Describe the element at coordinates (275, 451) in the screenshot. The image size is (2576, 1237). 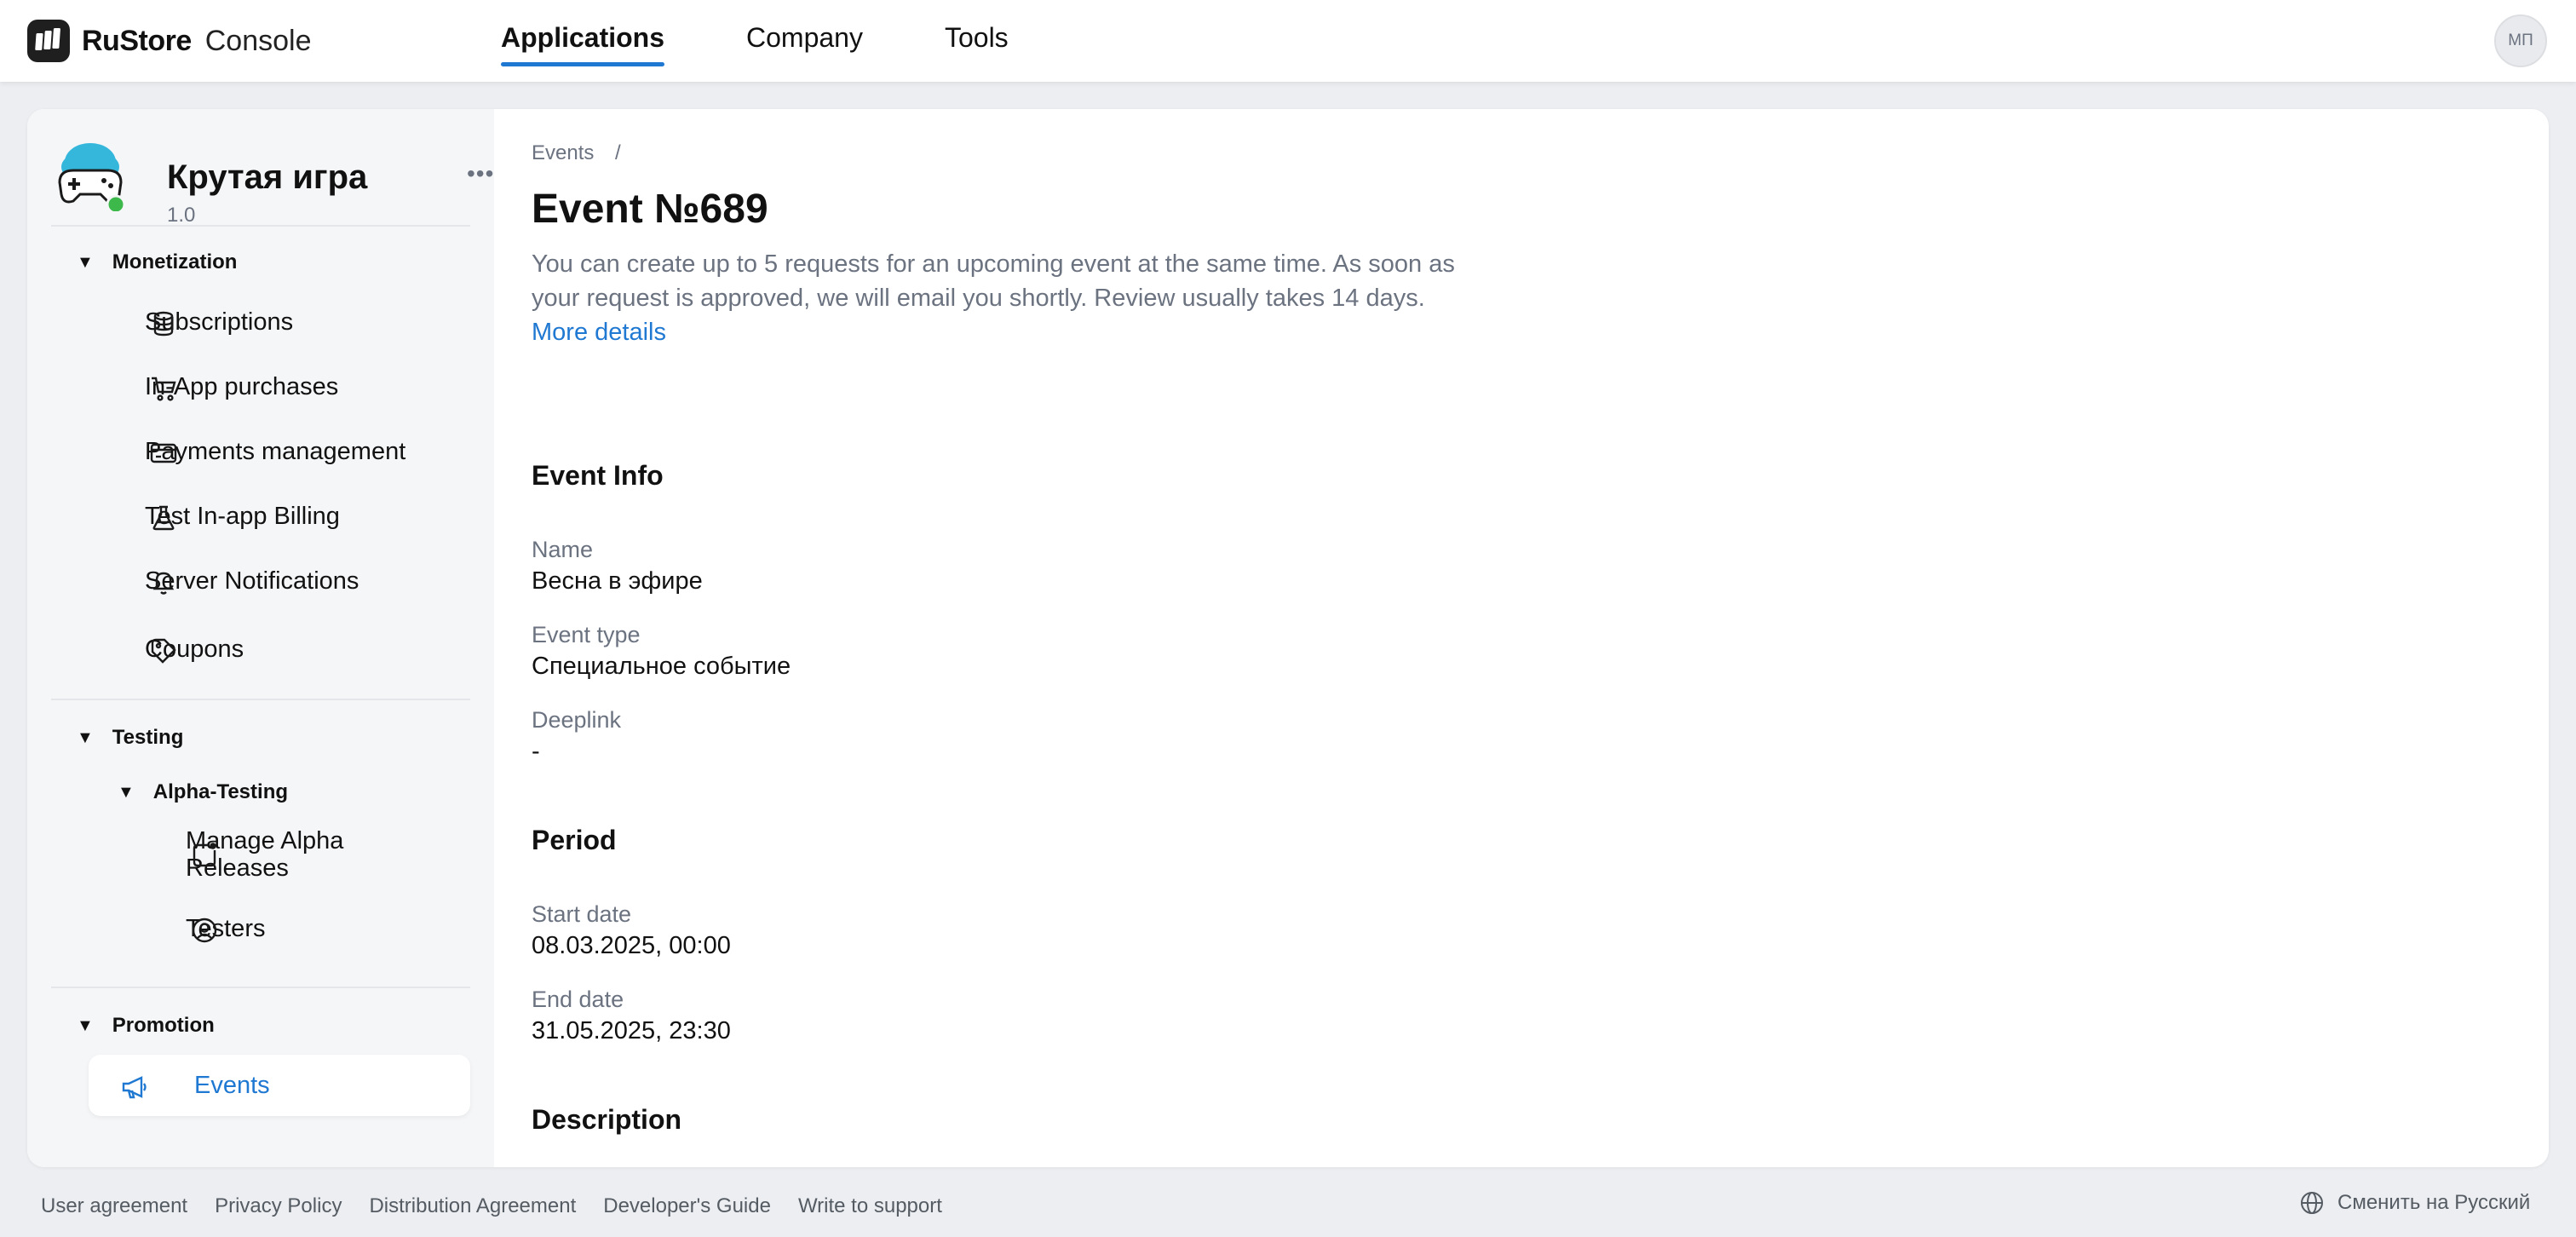
I see `sidebar-item-label: Payments management` at that location.